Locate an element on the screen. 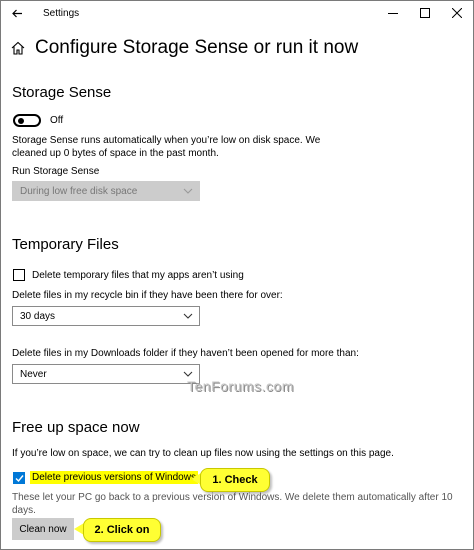 The width and height of the screenshot is (474, 550). page-header: Configure Storage Sense or run it now is located at coordinates (184, 48).